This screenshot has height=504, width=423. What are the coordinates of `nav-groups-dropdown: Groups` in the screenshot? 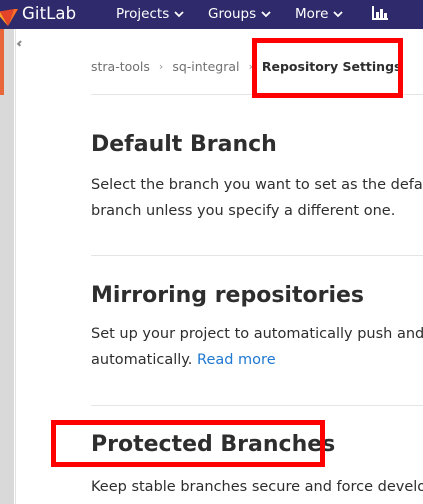 It's located at (239, 14).